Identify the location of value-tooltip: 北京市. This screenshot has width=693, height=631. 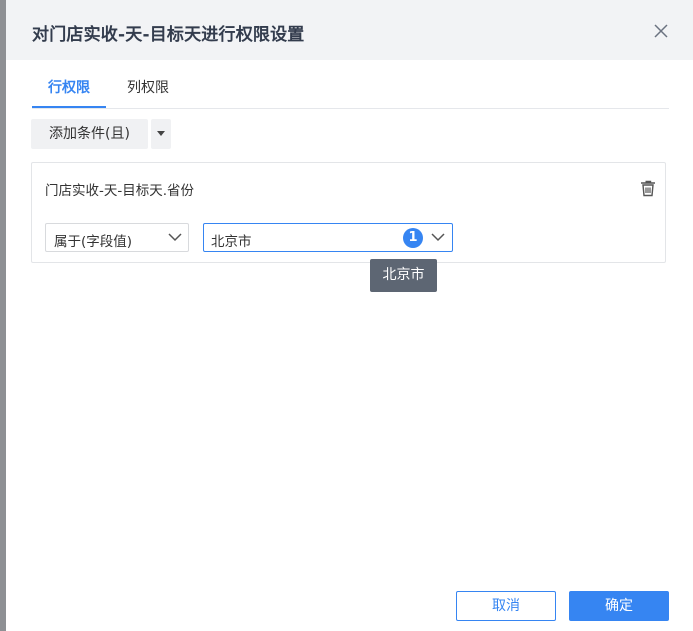
(403, 275).